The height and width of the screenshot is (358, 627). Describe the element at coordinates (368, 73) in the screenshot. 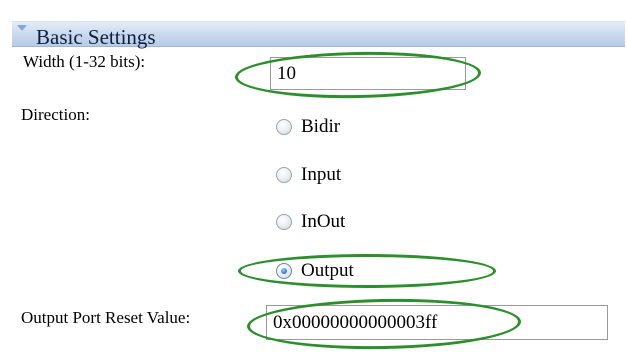

I see `width-input` at that location.